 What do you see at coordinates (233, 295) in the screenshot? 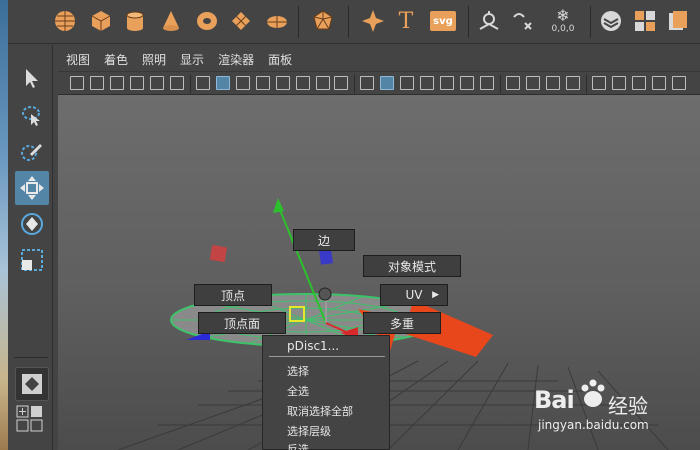
I see `marking-menu-vertex: 顶点` at bounding box center [233, 295].